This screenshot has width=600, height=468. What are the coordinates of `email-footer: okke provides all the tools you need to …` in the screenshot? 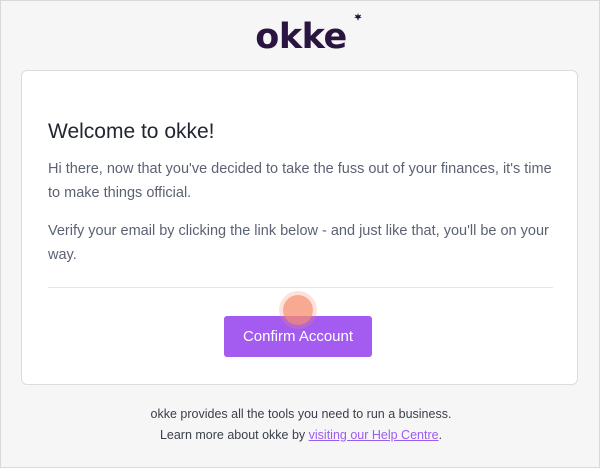 It's located at (300, 425).